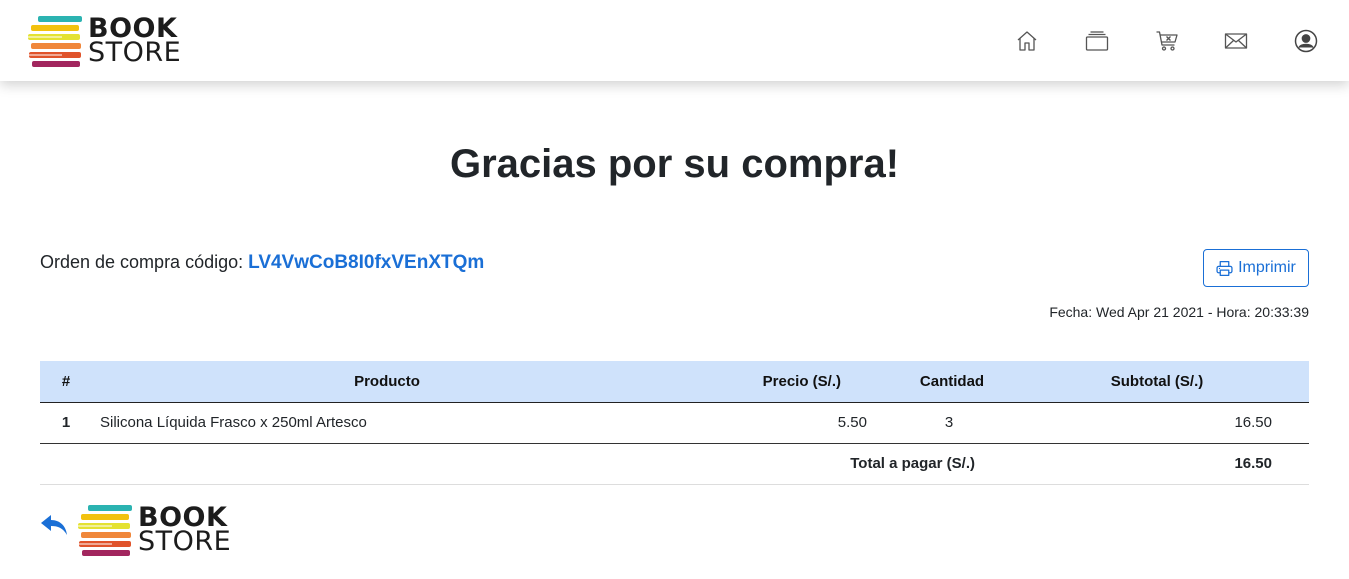 Image resolution: width=1349 pixels, height=579 pixels. What do you see at coordinates (387, 423) in the screenshot?
I see `row-product: Silicona Líquida Frasco x 250ml Artesco` at bounding box center [387, 423].